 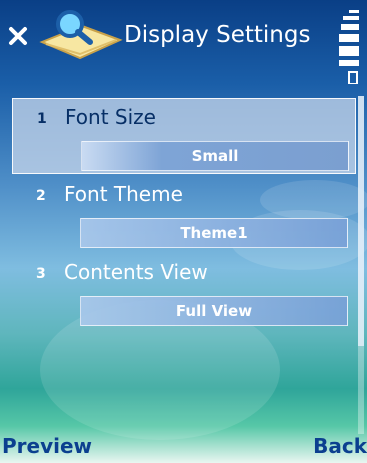 I want to click on softkey-bar: Preview Back, so click(x=183, y=447).